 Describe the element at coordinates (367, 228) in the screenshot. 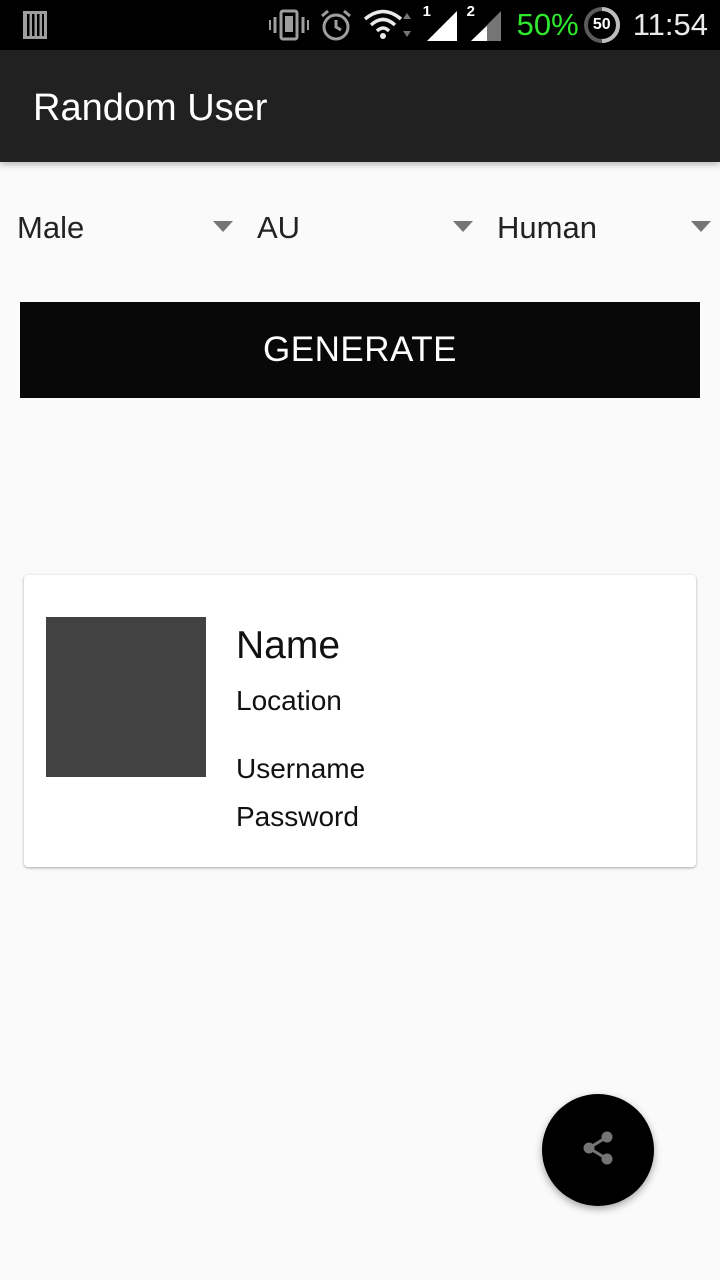

I see `nationality-spinner: AU` at that location.